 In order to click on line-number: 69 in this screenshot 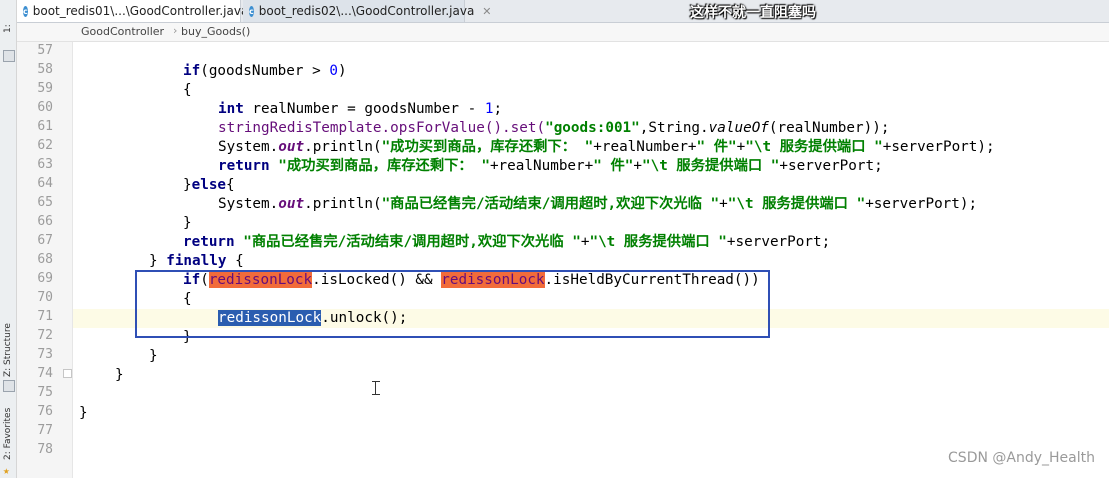, I will do `click(45, 278)`.